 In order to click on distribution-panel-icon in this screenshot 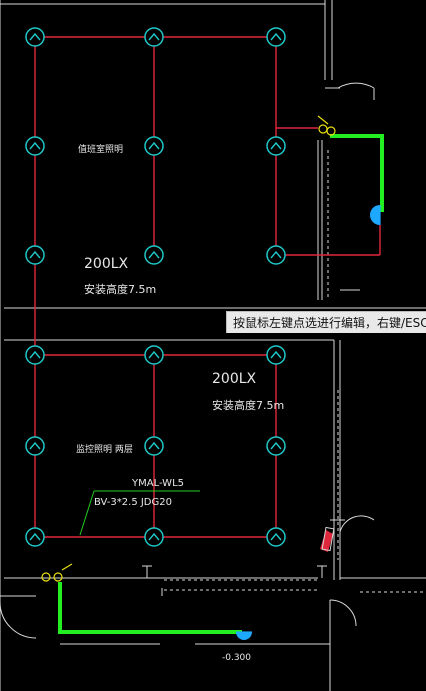, I will do `click(327, 539)`.